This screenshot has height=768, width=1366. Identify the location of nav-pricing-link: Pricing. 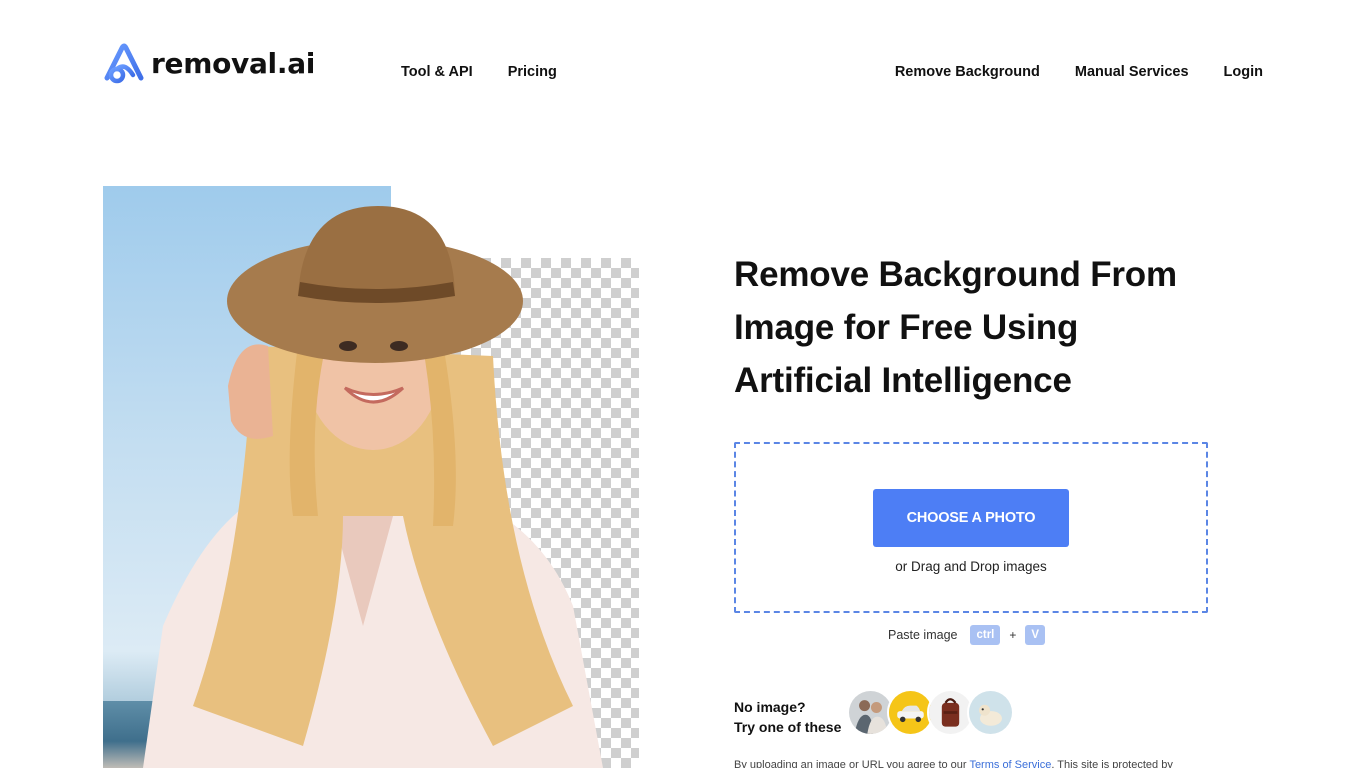
(532, 72).